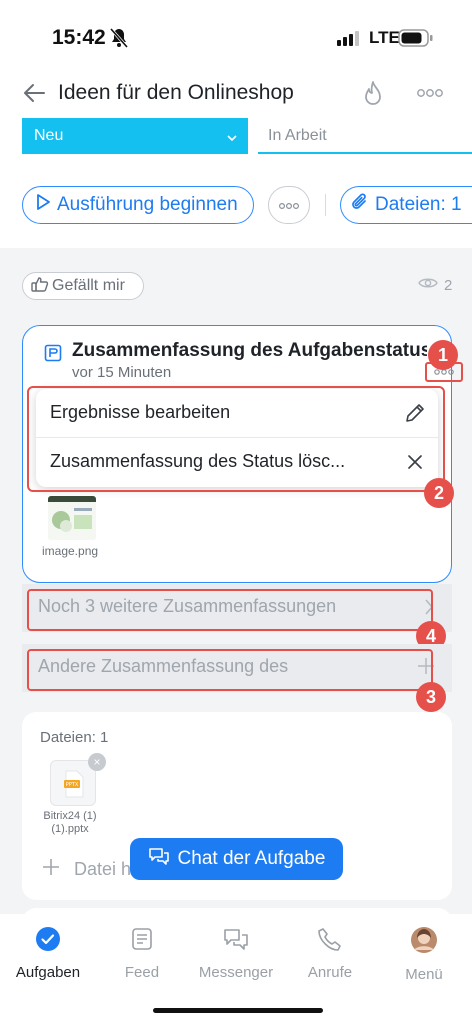 This screenshot has width=472, height=1024. Describe the element at coordinates (176, 92) in the screenshot. I see `page-title: Ideen für den Onlineshop` at that location.